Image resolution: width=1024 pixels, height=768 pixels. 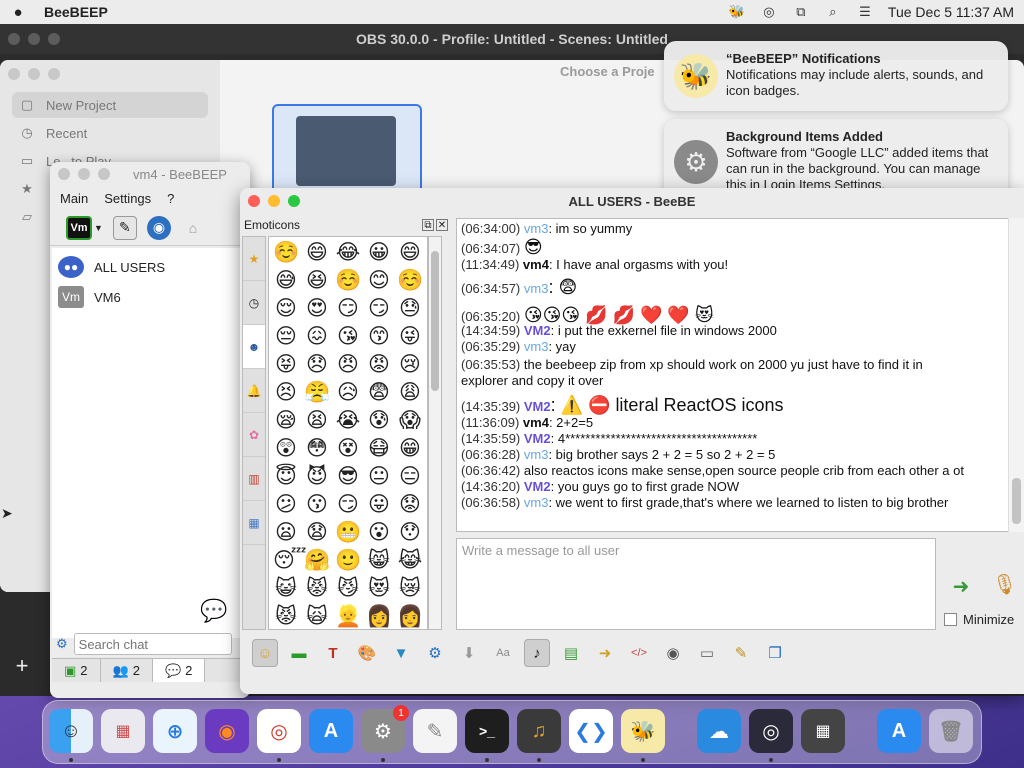 What do you see at coordinates (317, 532) in the screenshot?
I see `emoticon-item: 😧` at bounding box center [317, 532].